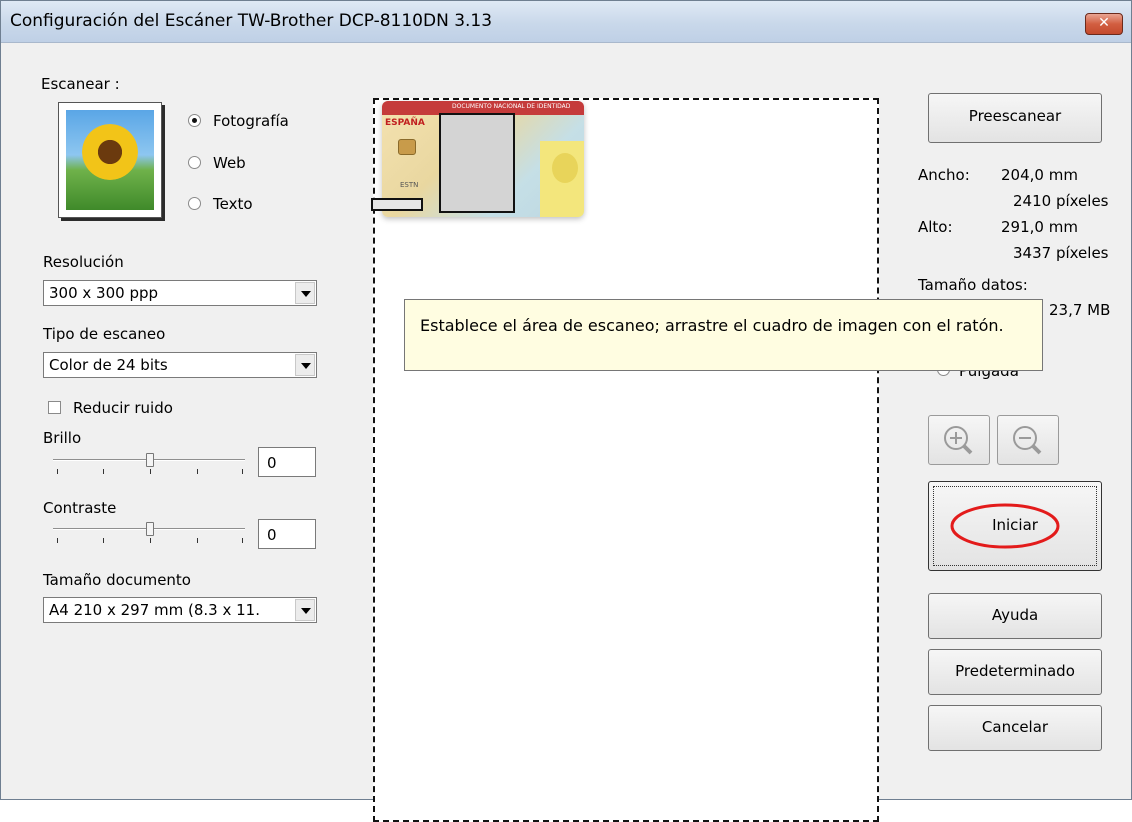 This screenshot has width=1132, height=822. Describe the element at coordinates (54, 407) in the screenshot. I see `noise-reduction-checkbox` at that location.